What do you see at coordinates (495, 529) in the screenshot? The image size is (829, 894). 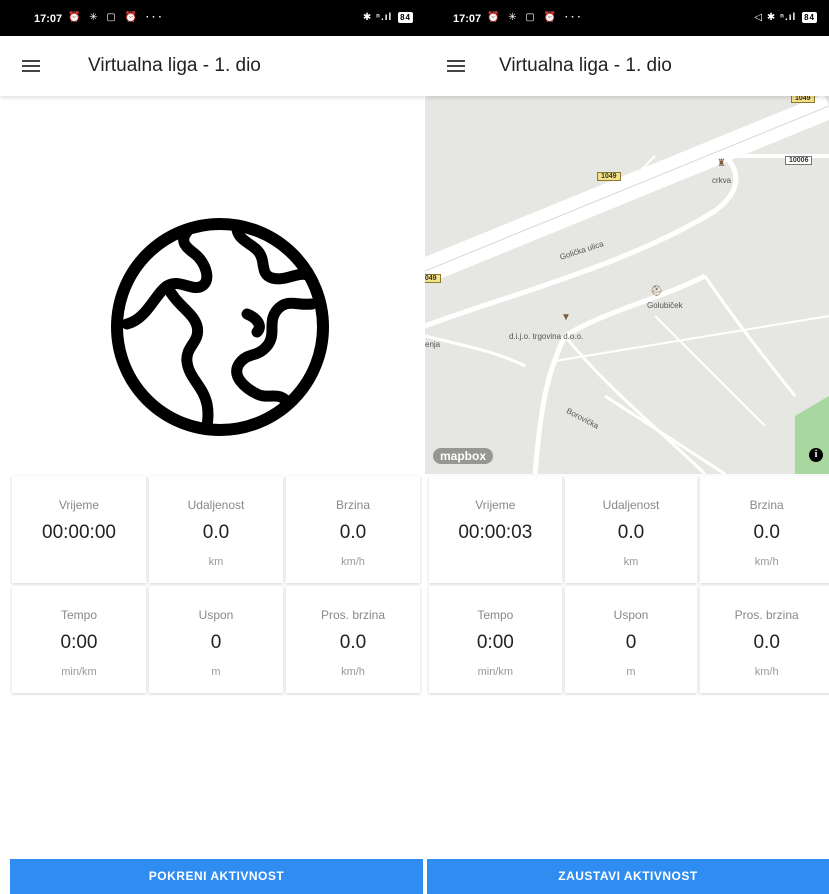 I see `stat-time: Vrijeme 00:00:03` at bounding box center [495, 529].